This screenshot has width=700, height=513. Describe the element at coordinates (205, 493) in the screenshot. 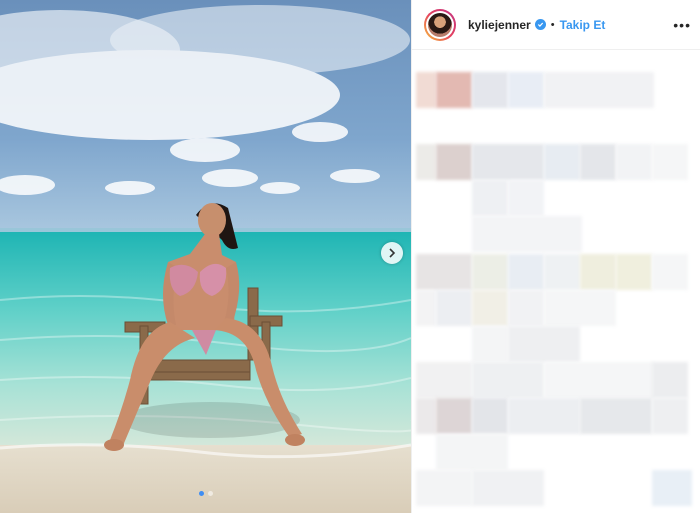

I see `carousel-indicator` at that location.